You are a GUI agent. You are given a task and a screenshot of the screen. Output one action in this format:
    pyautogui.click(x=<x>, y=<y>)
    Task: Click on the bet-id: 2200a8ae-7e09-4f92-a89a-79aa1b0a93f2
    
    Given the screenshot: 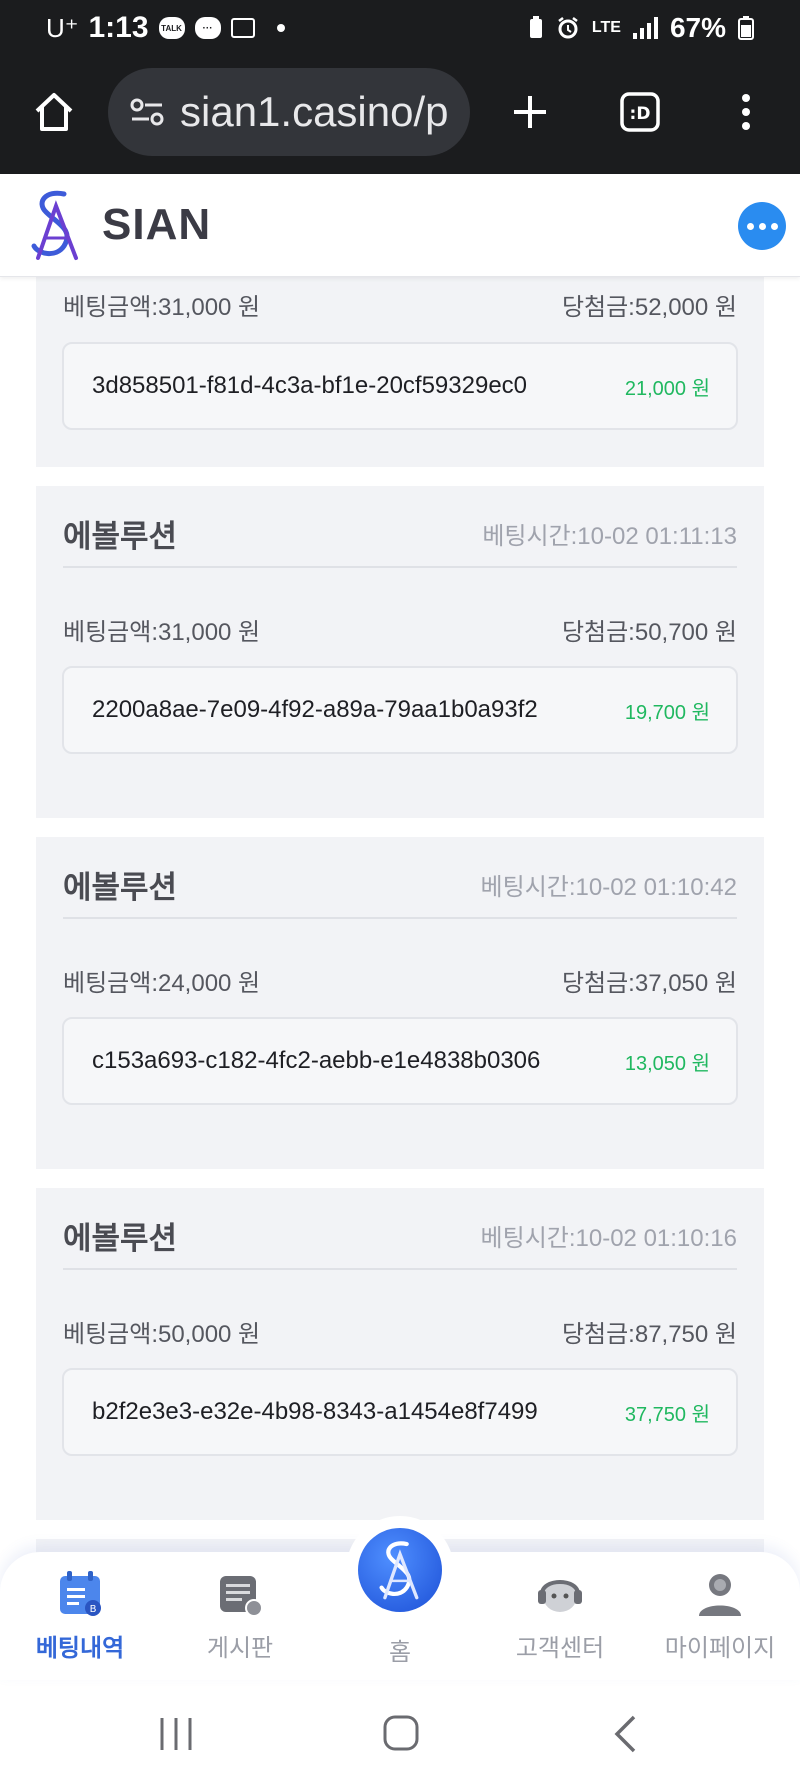 What is the action you would take?
    pyautogui.click(x=315, y=709)
    